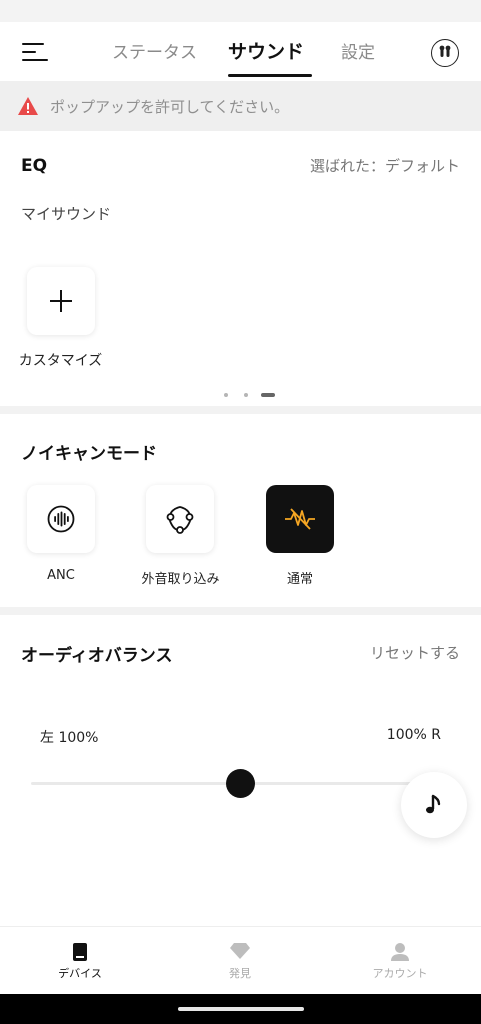  Describe the element at coordinates (413, 735) in the screenshot. I see `right-balance-label: 100% R` at that location.